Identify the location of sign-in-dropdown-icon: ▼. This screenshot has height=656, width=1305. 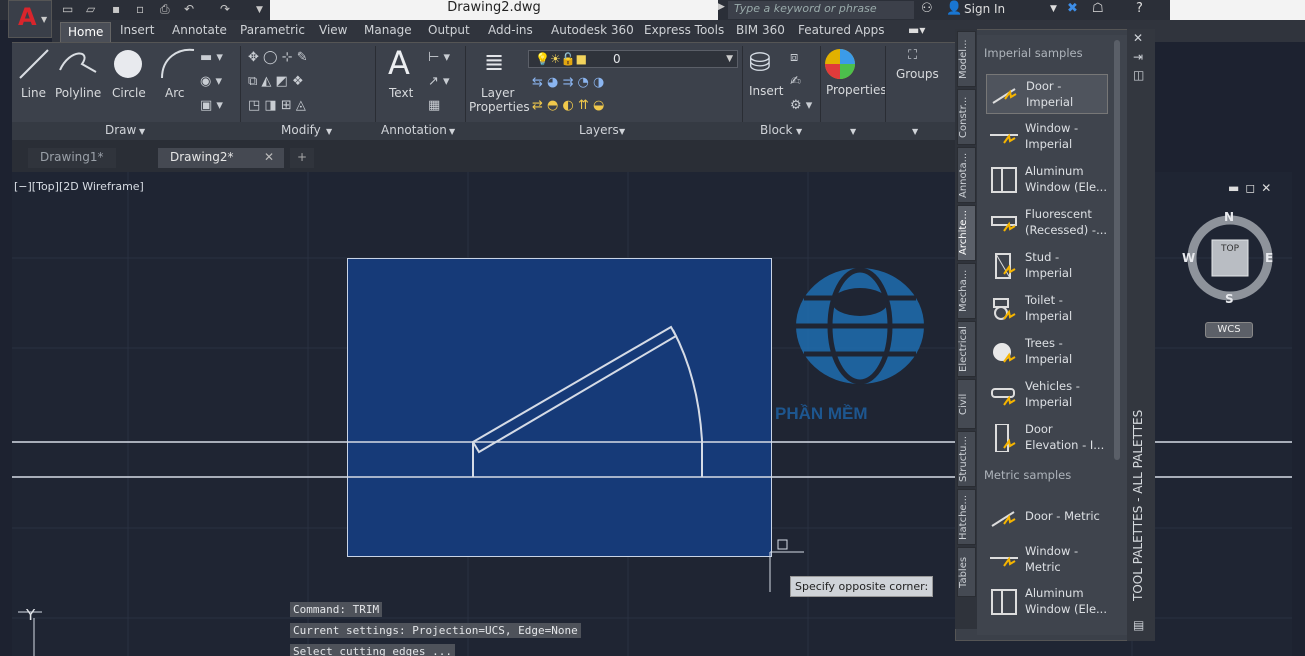
(1053, 9).